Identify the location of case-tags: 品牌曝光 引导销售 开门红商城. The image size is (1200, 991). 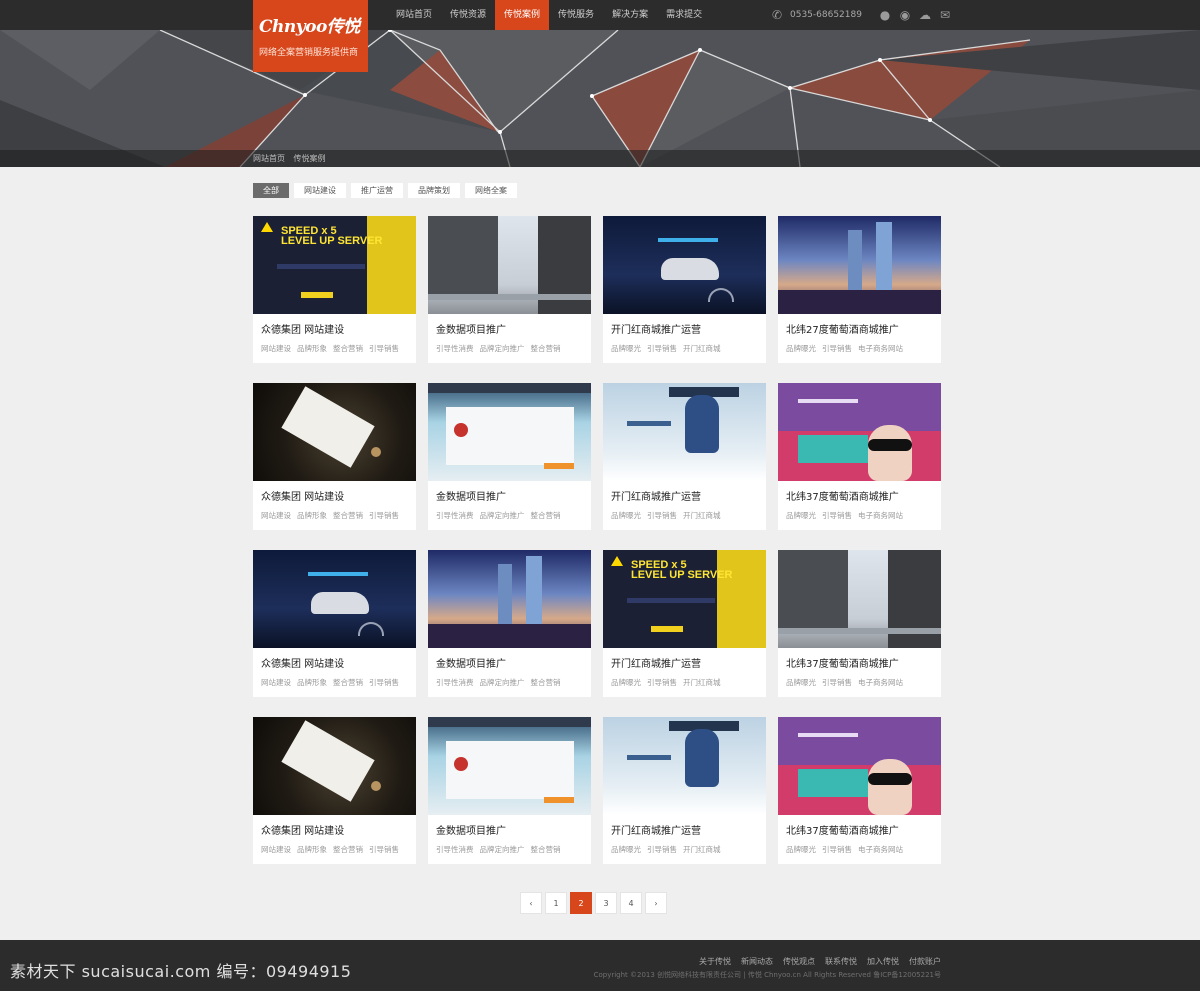
(669, 849).